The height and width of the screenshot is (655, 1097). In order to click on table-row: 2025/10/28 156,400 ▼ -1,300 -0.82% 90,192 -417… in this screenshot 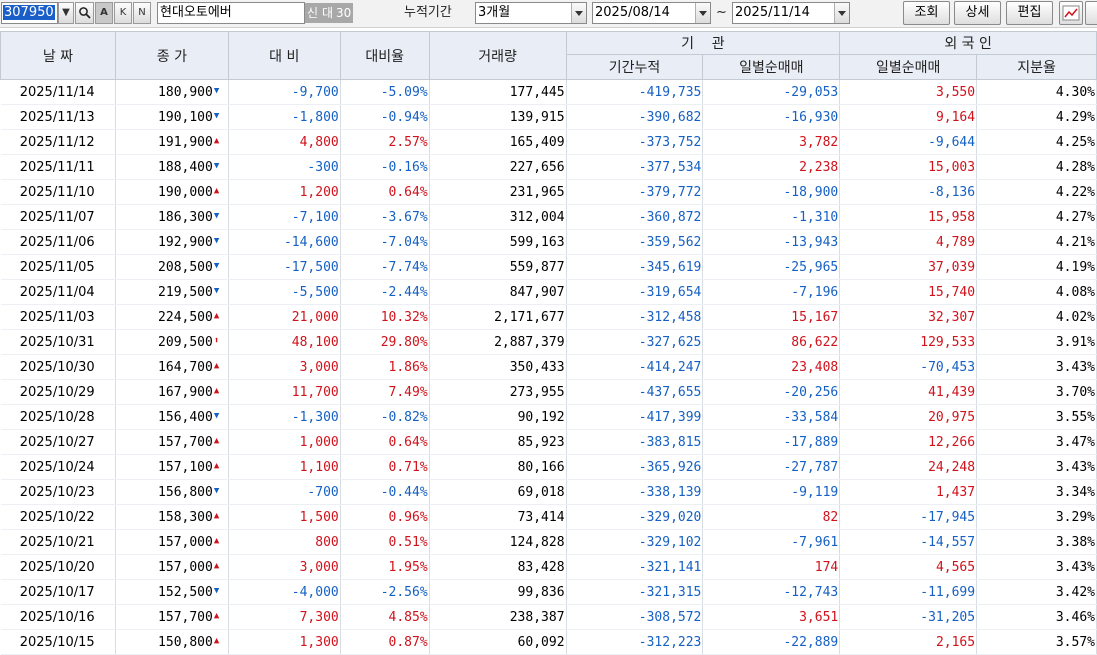, I will do `click(548, 417)`.